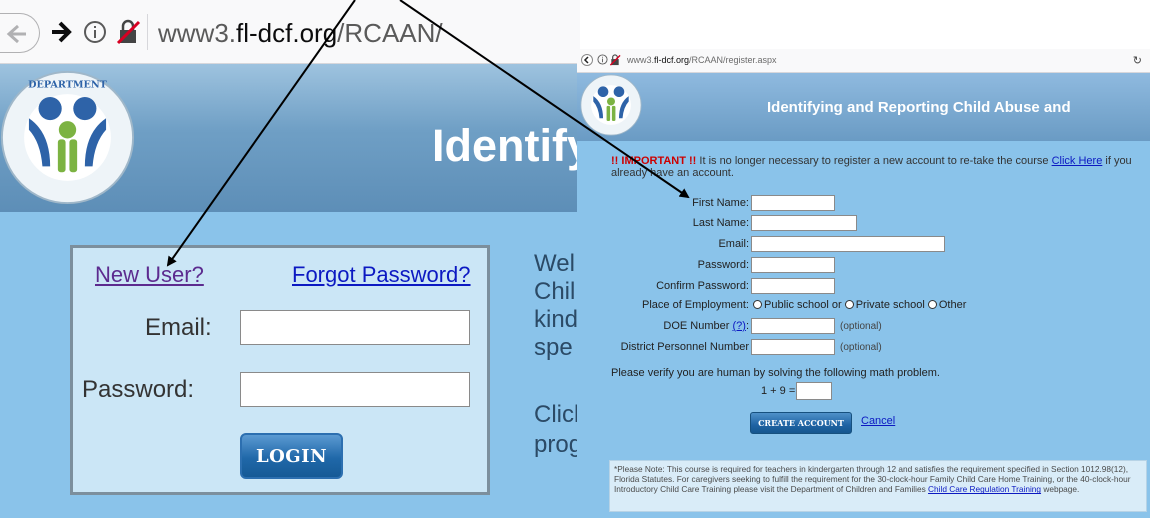  I want to click on confirm-password-field, so click(793, 286).